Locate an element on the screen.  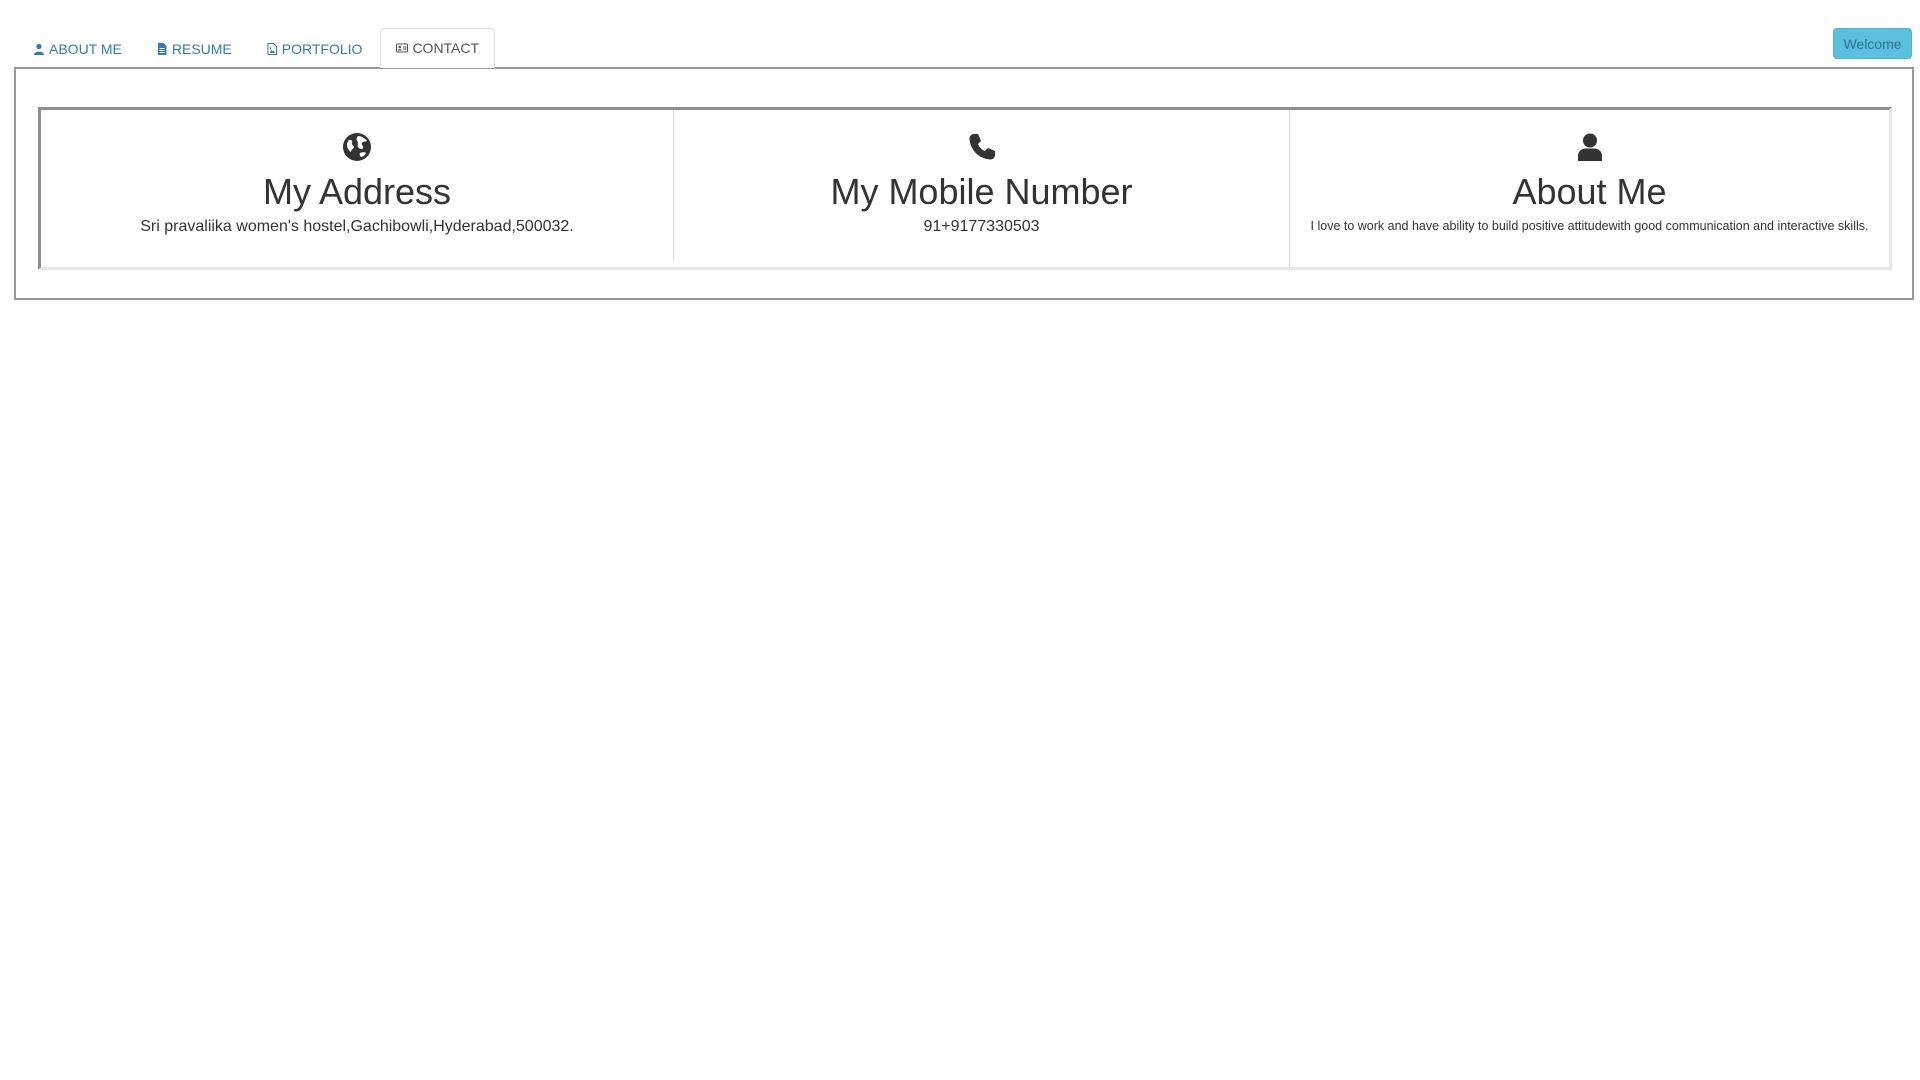
tab-label: PORTFOLIO is located at coordinates (322, 48).